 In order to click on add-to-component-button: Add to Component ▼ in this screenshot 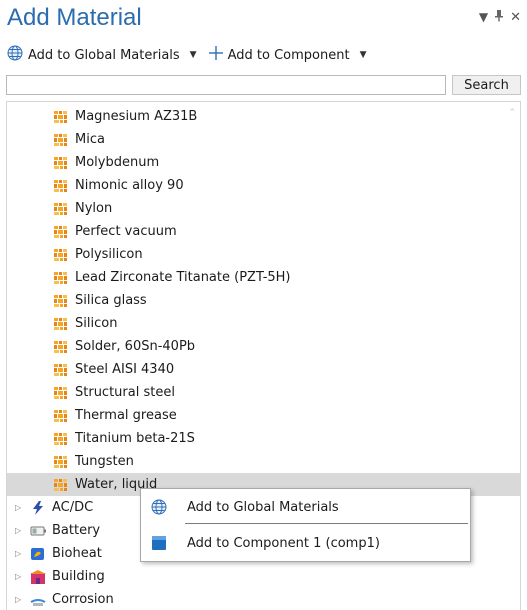, I will do `click(287, 55)`.